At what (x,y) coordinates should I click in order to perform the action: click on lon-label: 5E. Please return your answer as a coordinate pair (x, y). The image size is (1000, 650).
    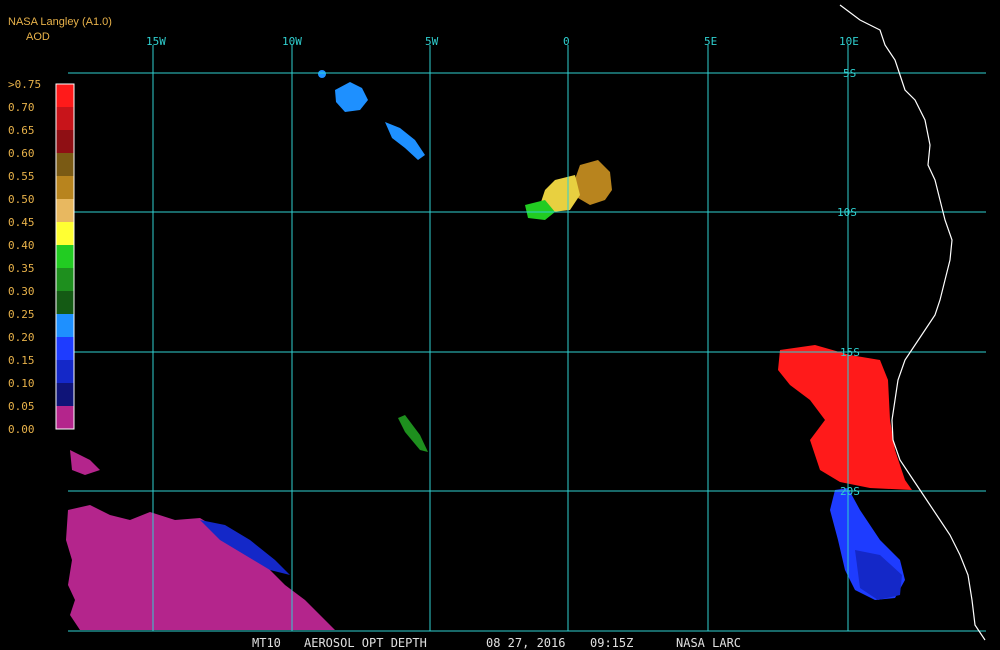
    Looking at the image, I should click on (710, 41).